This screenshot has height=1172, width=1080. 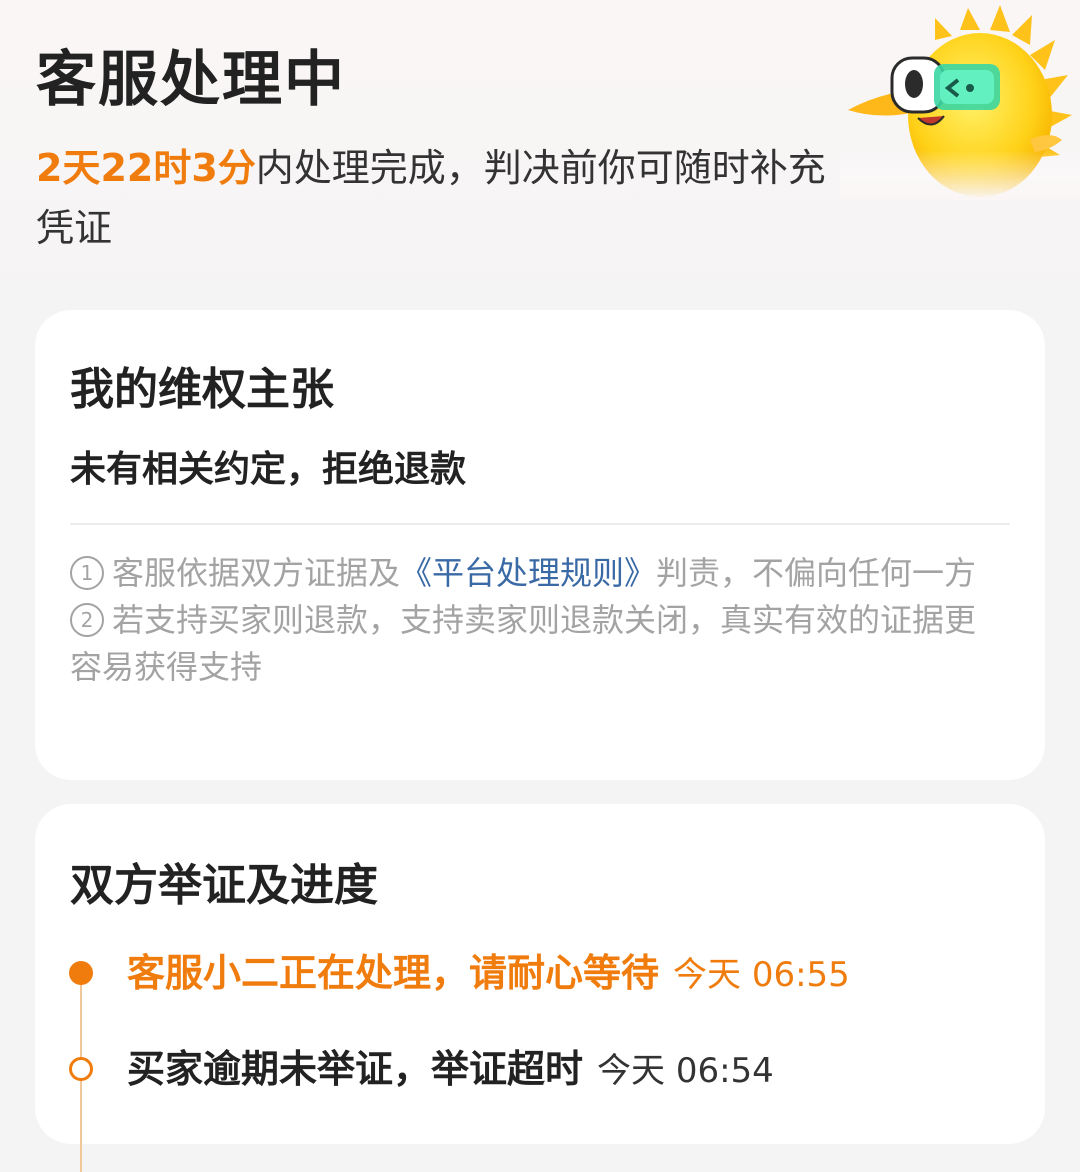 I want to click on claim-value: 未有相关约定，拒绝退款, so click(x=268, y=469).